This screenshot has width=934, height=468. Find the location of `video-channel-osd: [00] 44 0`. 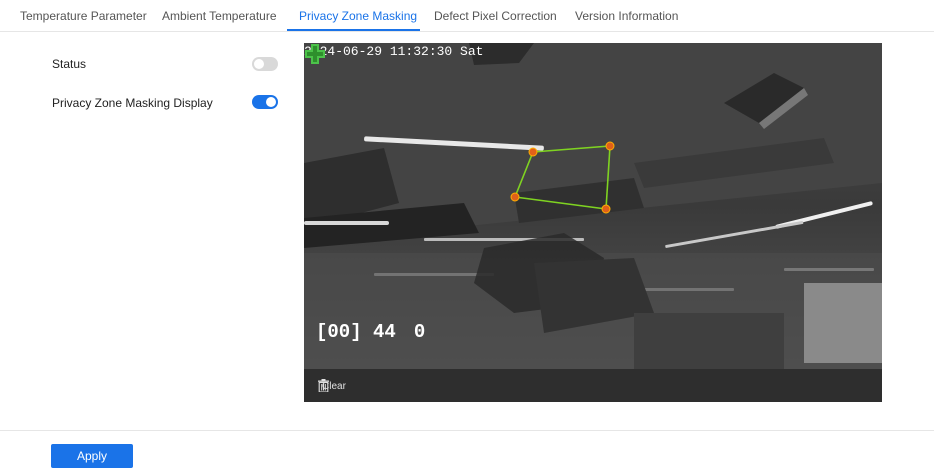

video-channel-osd: [00] 44 0 is located at coordinates (370, 332).